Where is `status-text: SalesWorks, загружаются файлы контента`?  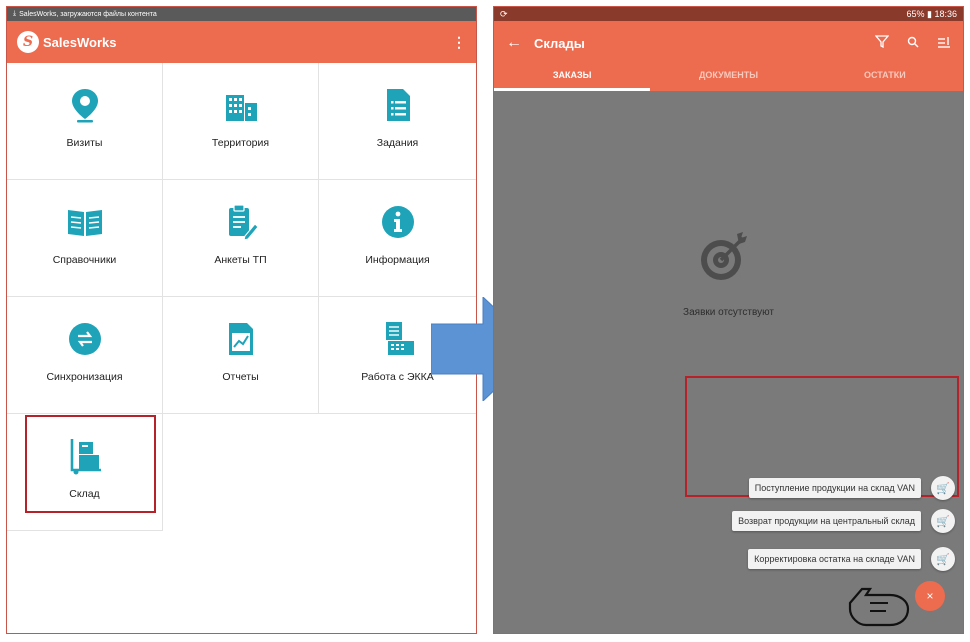
status-text: SalesWorks, загружаются файлы контента is located at coordinates (88, 14).